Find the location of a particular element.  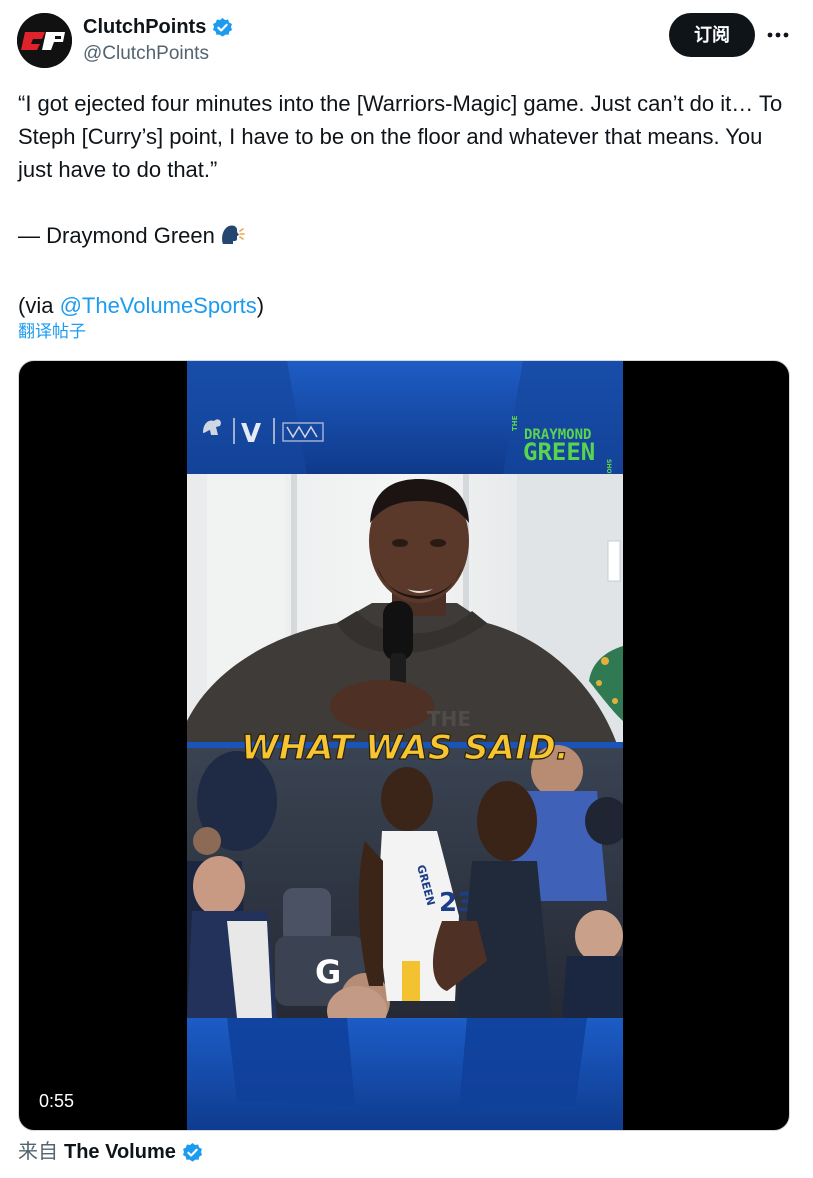

via-suffix: ) is located at coordinates (260, 305).